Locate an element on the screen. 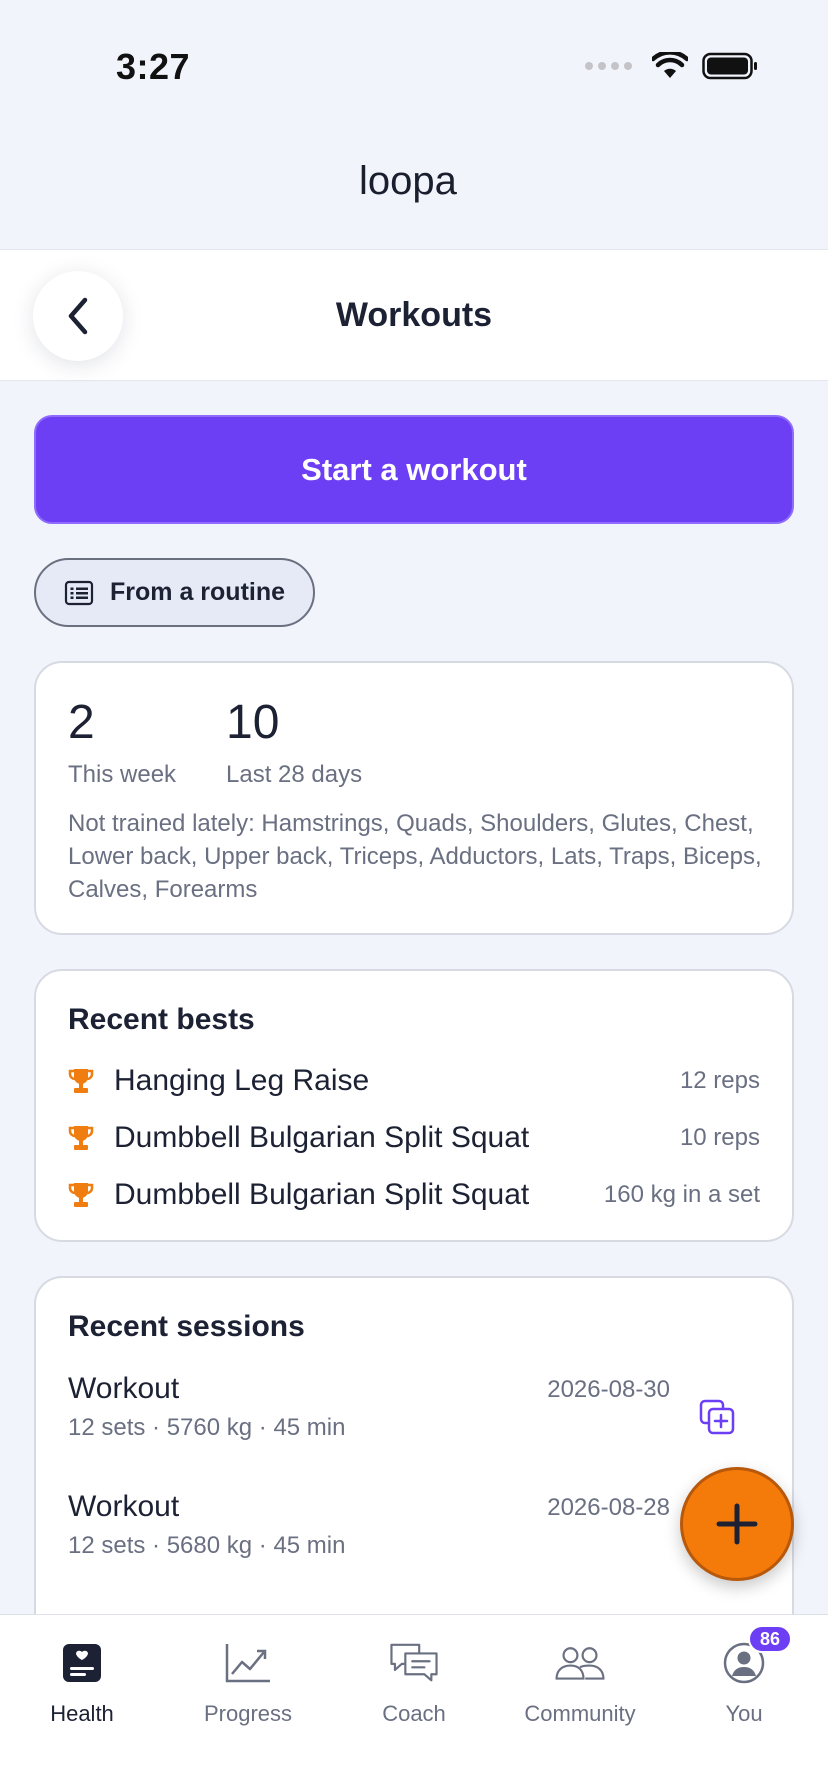  wifi-icon is located at coordinates (670, 65).